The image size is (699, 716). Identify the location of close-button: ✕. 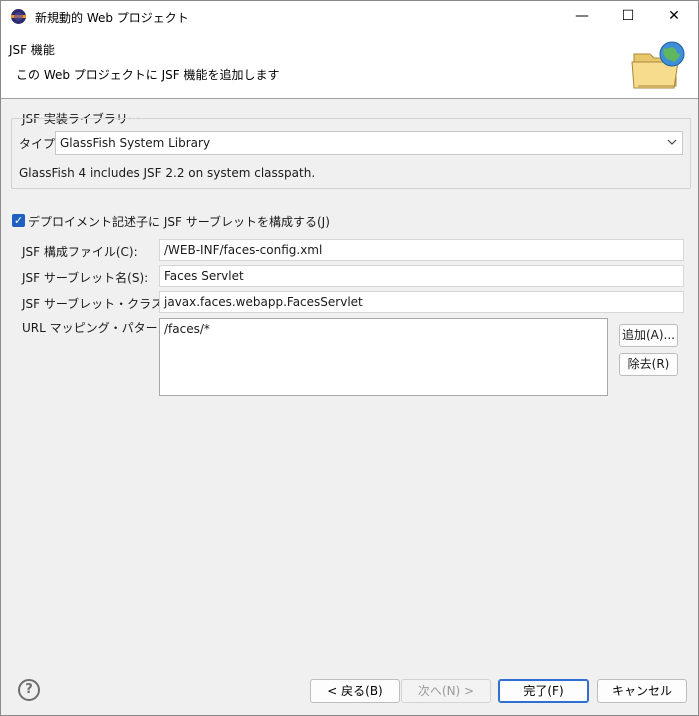
(674, 16).